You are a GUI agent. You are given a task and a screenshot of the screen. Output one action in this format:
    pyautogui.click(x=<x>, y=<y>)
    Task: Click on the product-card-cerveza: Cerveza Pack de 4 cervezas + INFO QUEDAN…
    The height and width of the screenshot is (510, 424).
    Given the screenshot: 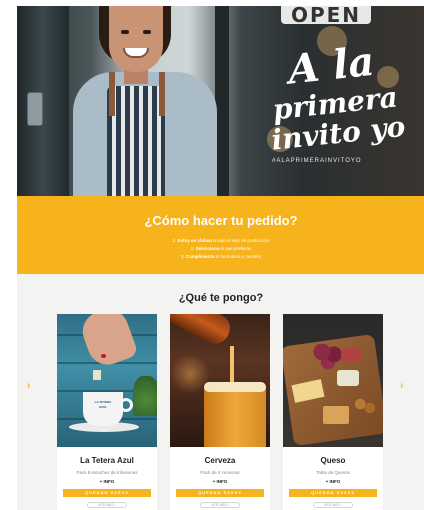 What is the action you would take?
    pyautogui.click(x=220, y=412)
    